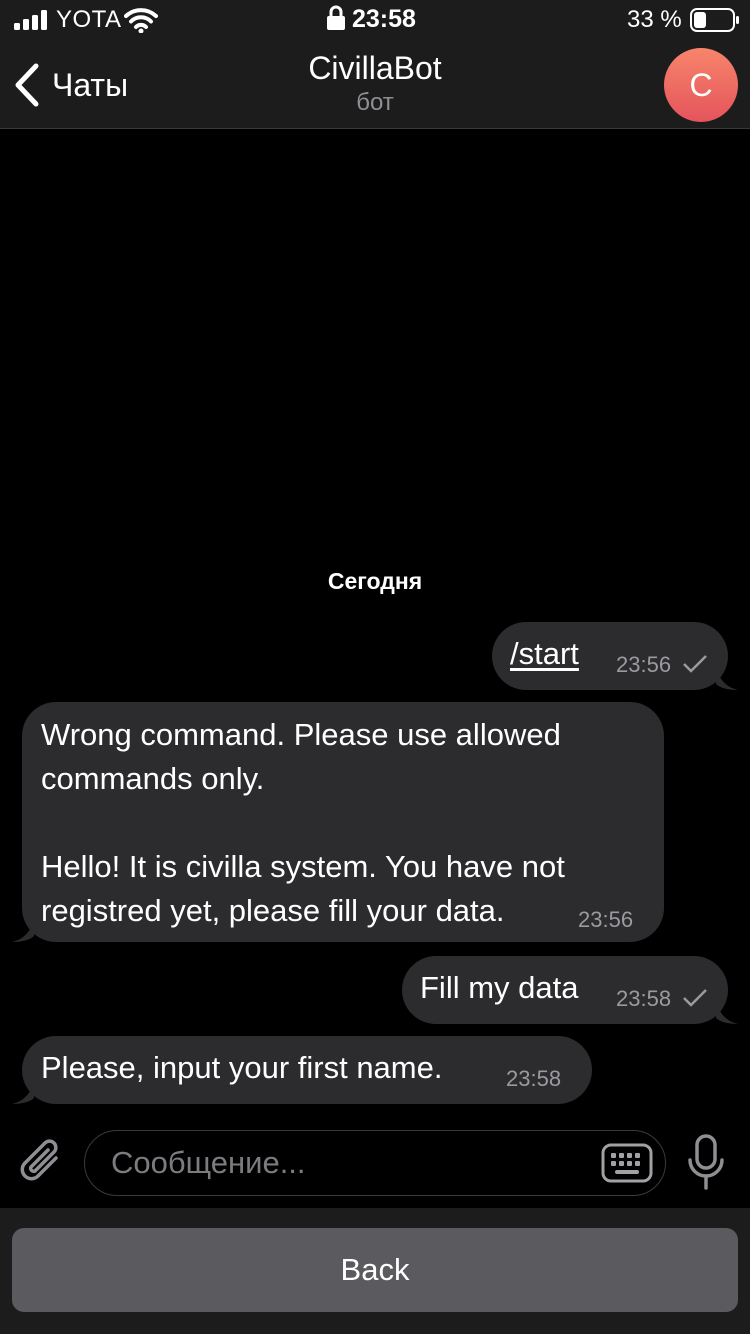 The width and height of the screenshot is (750, 1334). Describe the element at coordinates (42, 1161) in the screenshot. I see `paperclip-icon` at that location.